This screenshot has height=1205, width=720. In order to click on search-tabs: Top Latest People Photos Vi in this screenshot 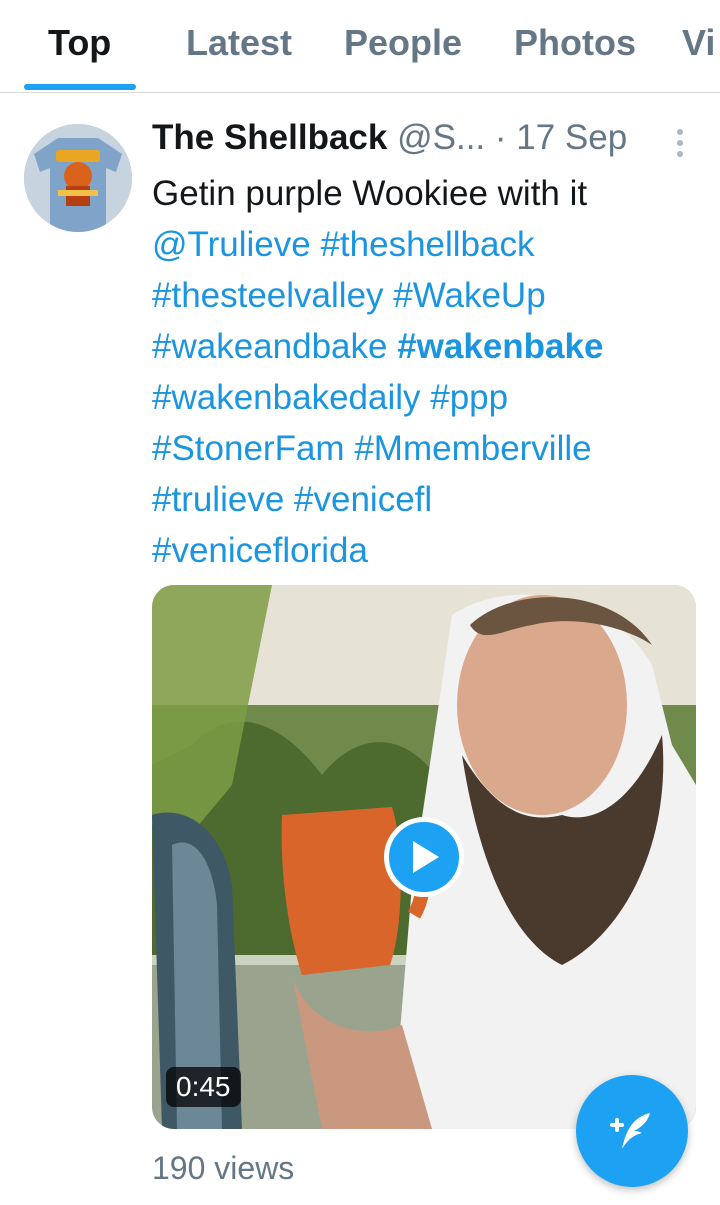, I will do `click(360, 46)`.